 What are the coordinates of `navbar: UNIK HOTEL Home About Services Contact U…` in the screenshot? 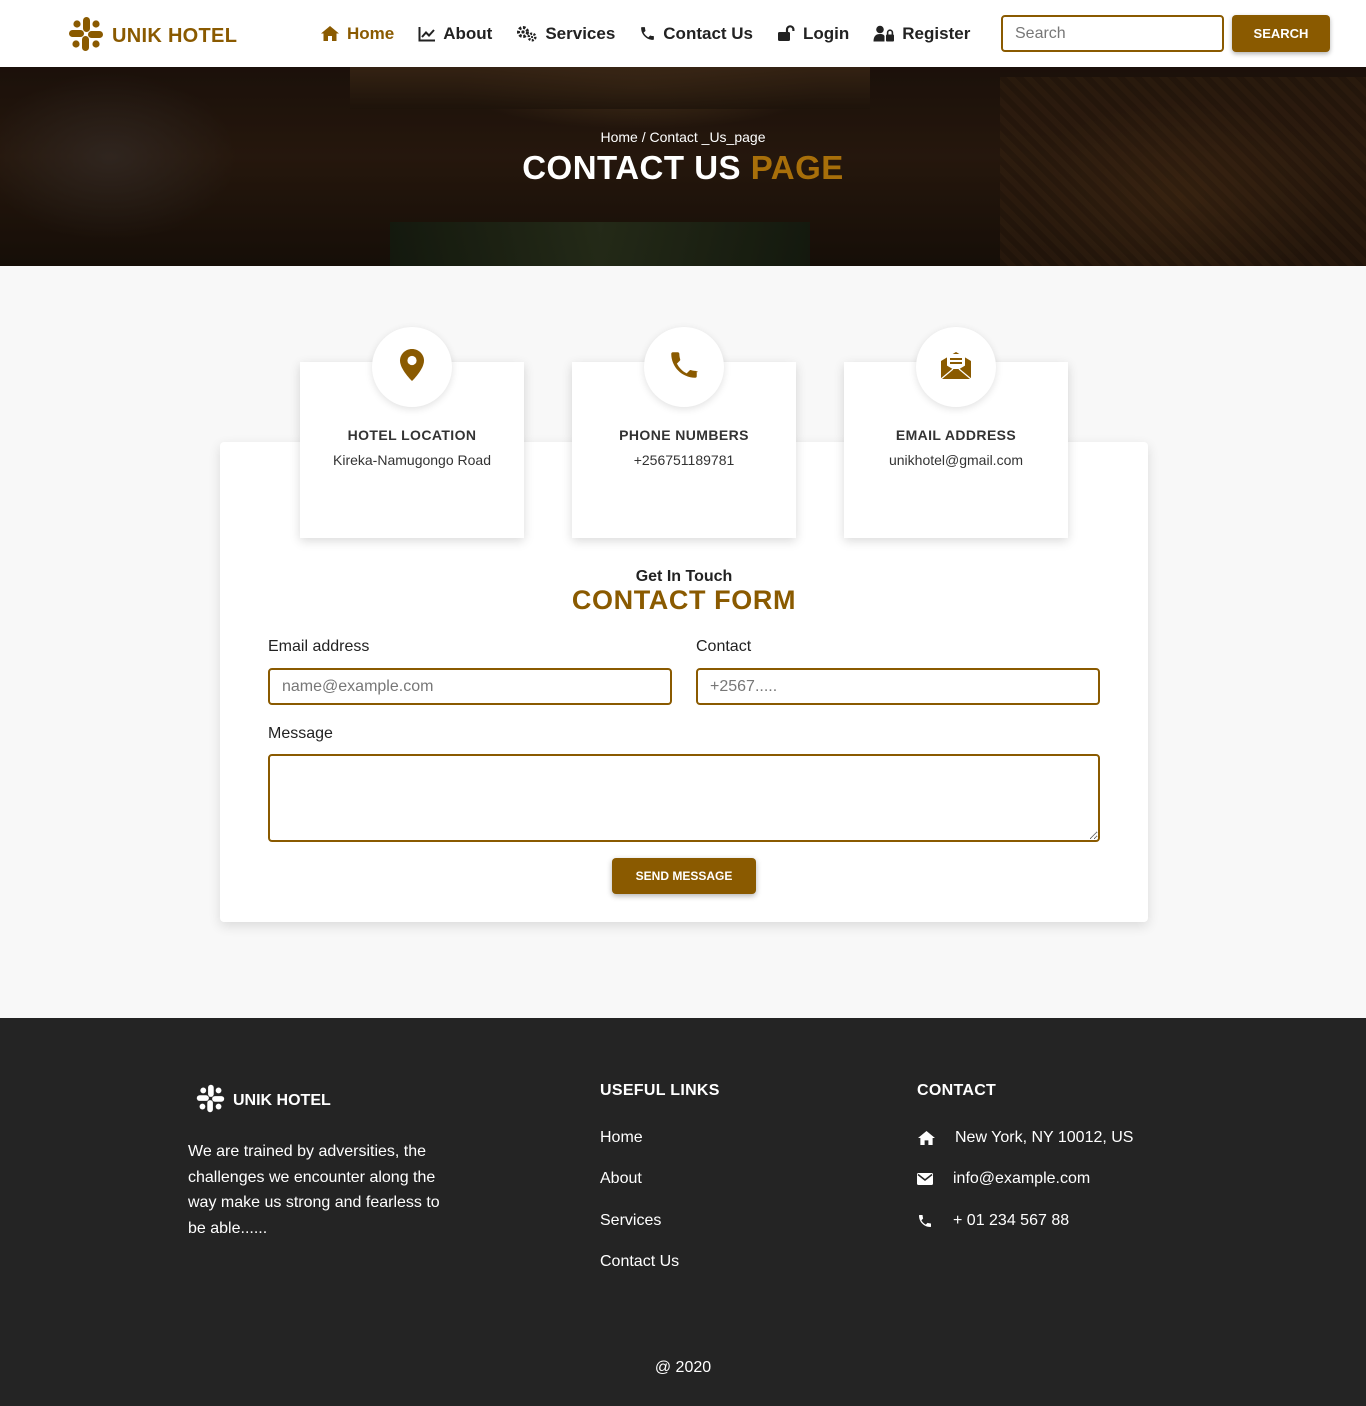 It's located at (683, 33).